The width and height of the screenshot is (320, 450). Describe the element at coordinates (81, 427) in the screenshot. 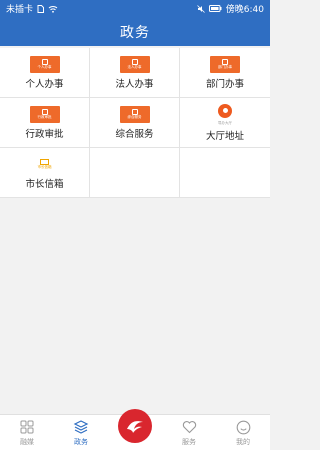

I see `layers-icon` at that location.